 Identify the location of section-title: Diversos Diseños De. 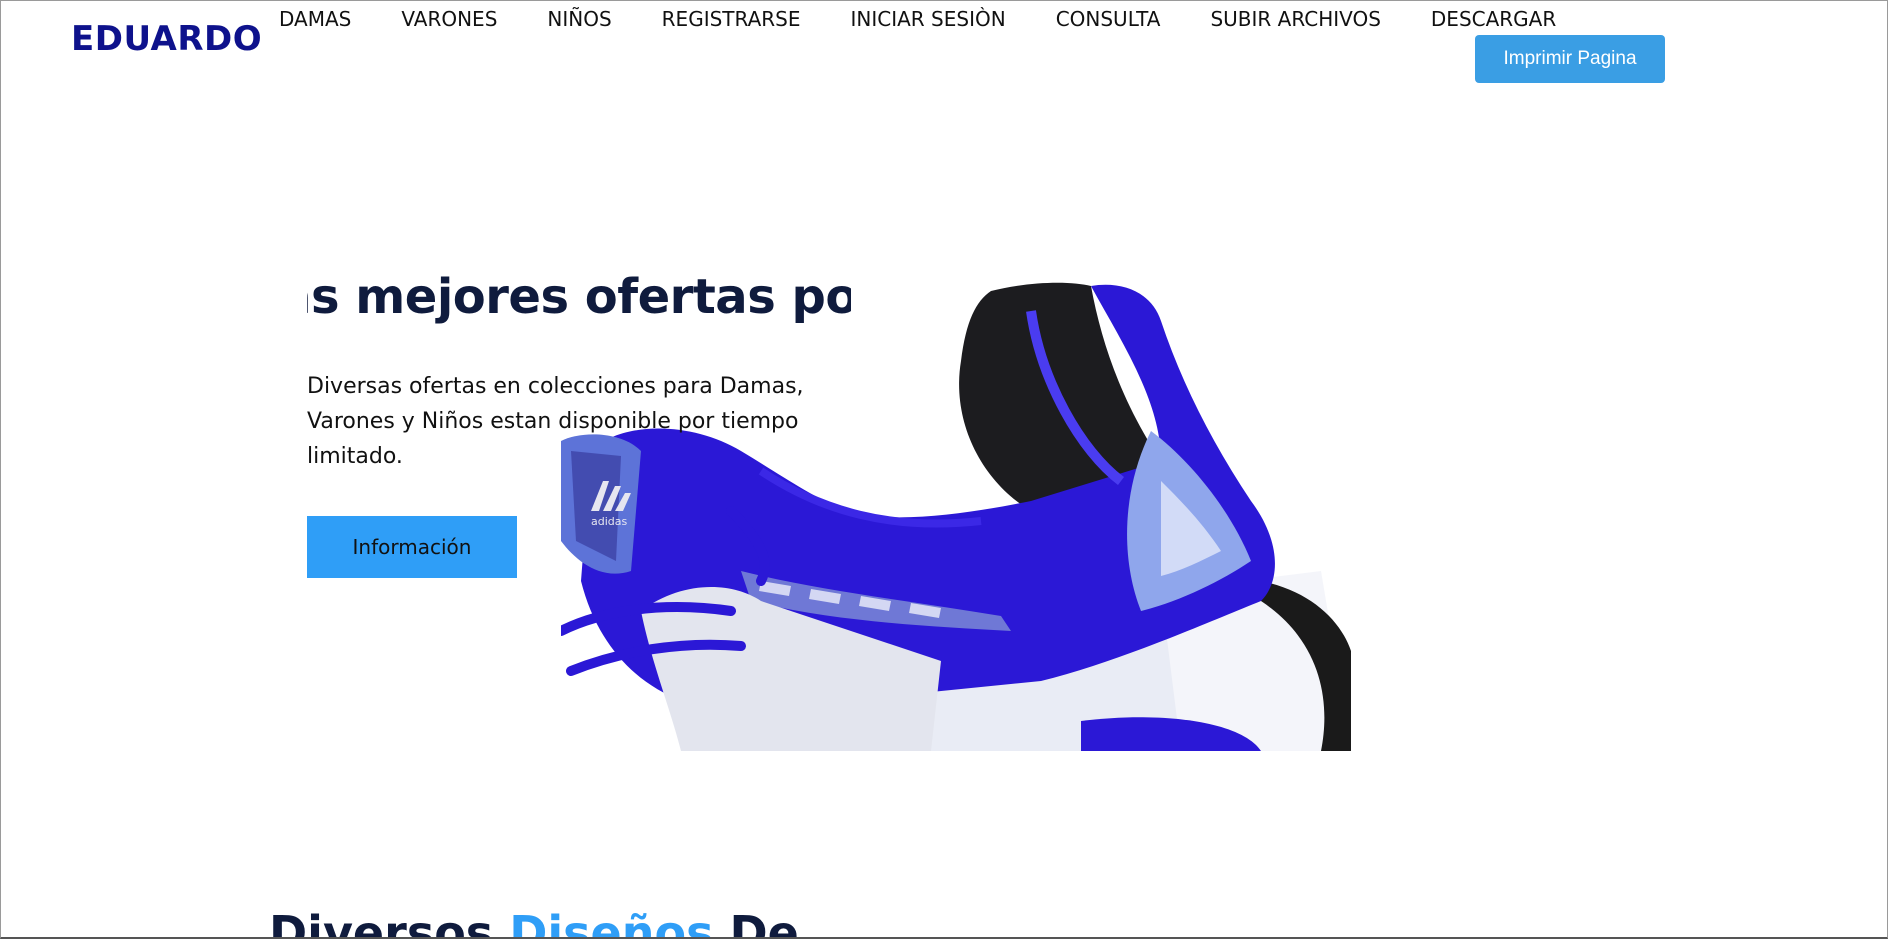
(534, 922).